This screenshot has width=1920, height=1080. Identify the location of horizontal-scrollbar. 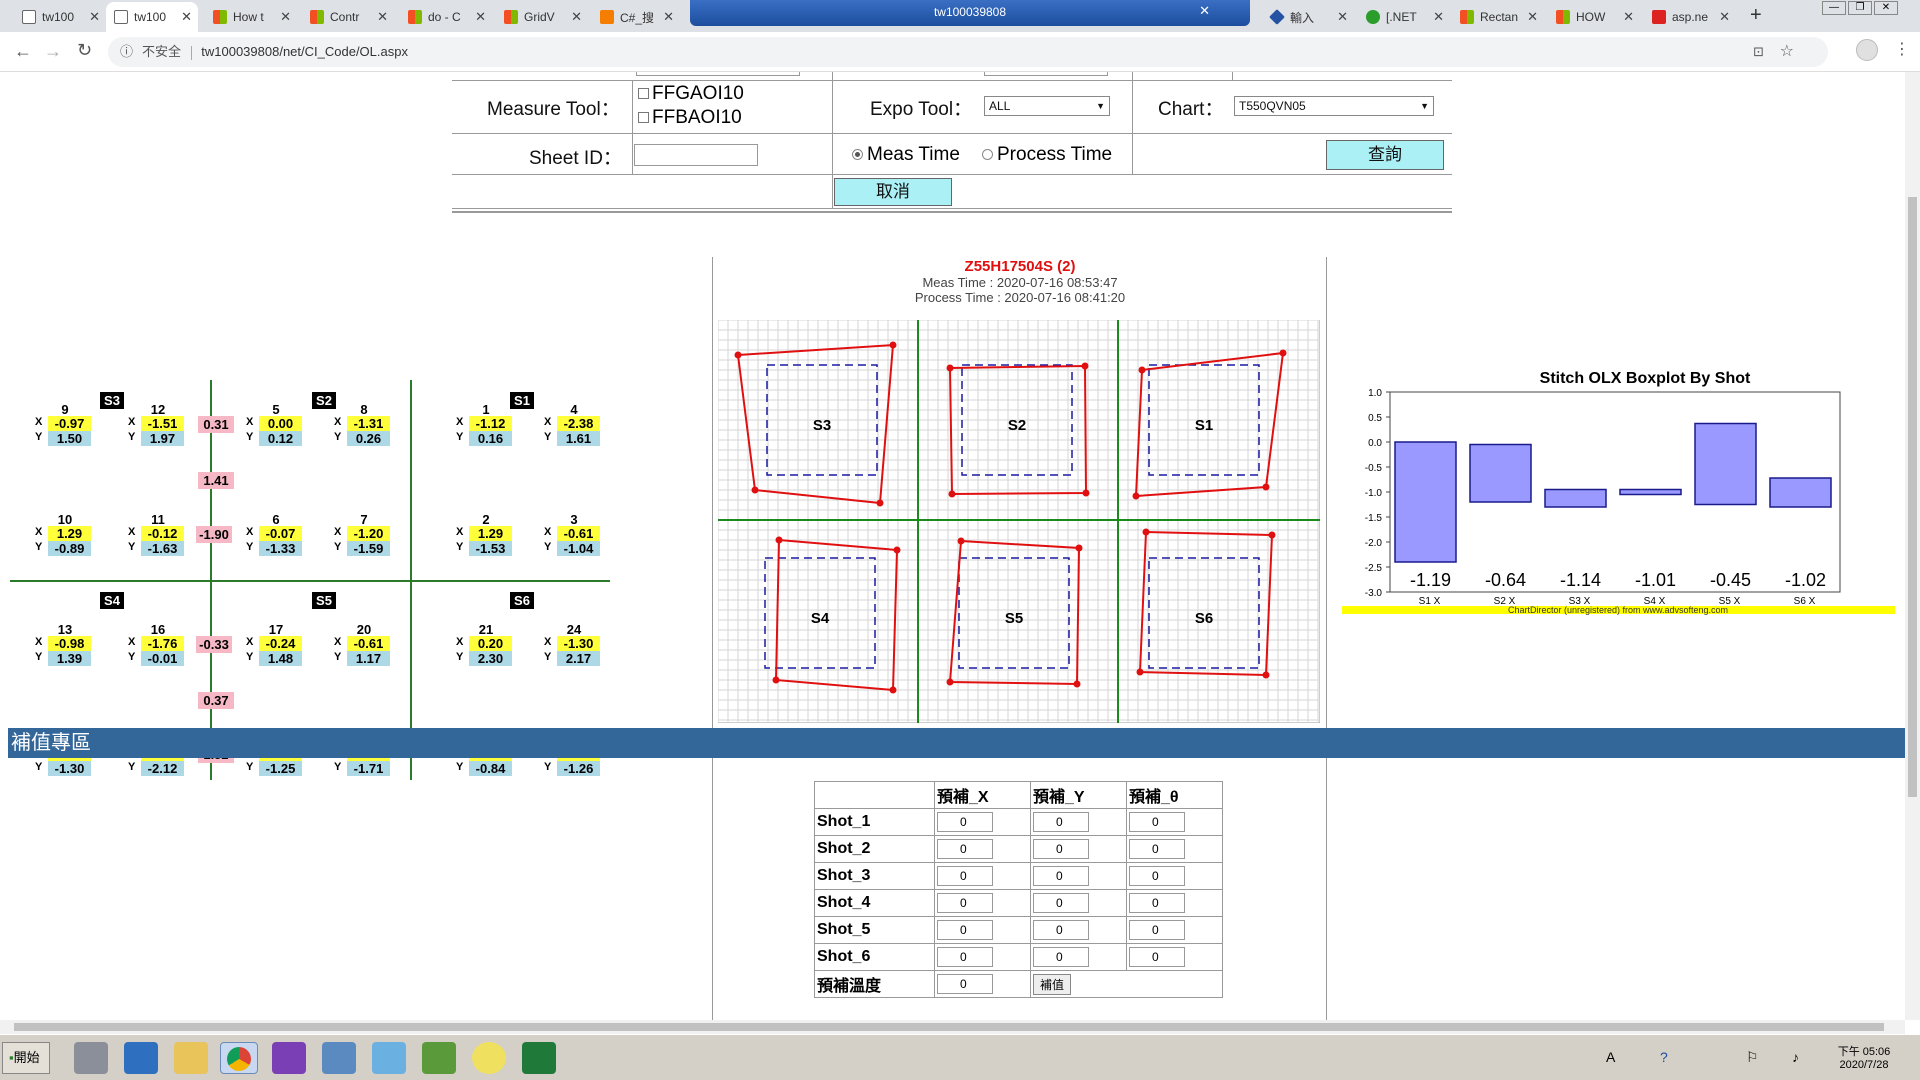
(952, 1027).